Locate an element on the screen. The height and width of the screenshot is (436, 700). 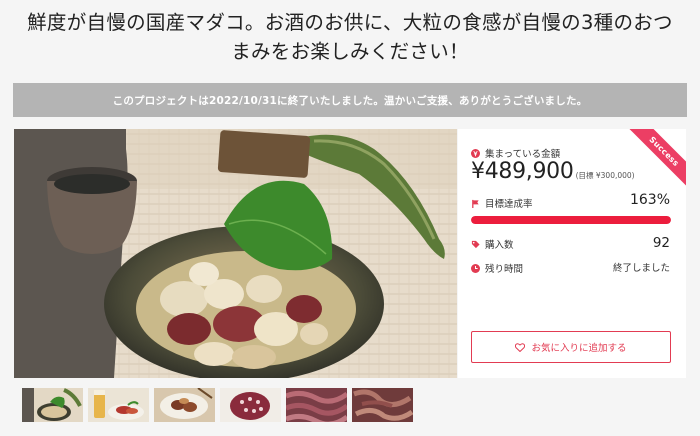
progress-bar-fill is located at coordinates (571, 220).